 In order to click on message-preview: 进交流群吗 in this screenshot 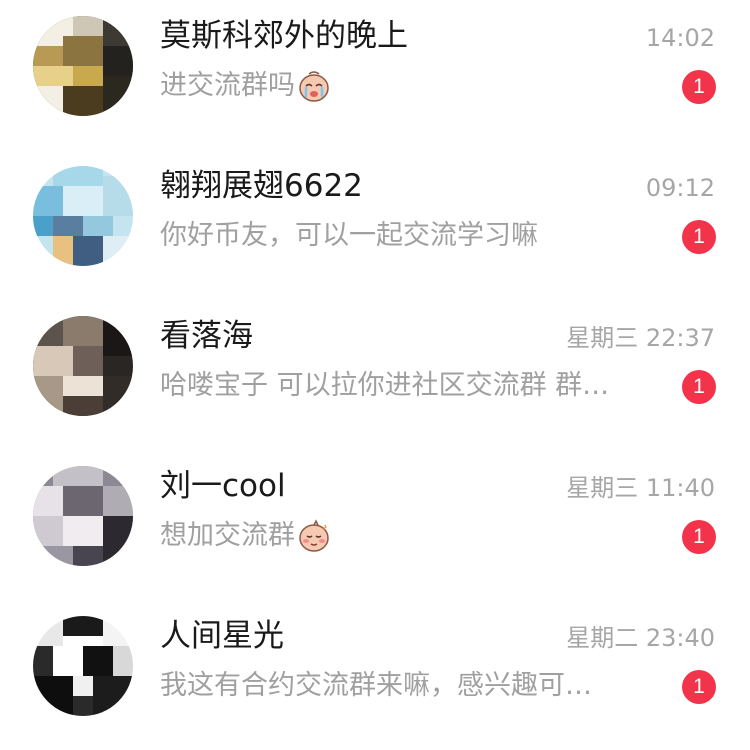, I will do `click(245, 86)`.